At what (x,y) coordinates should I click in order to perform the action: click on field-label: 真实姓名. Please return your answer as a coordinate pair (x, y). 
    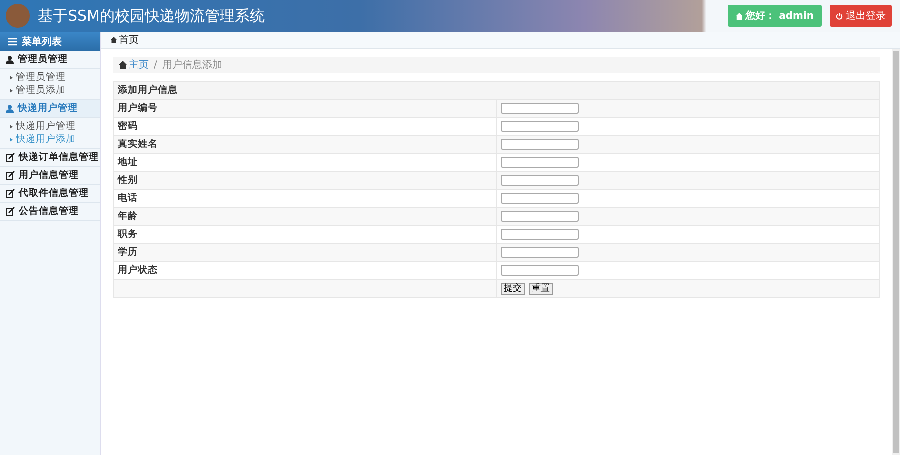
    Looking at the image, I should click on (305, 145).